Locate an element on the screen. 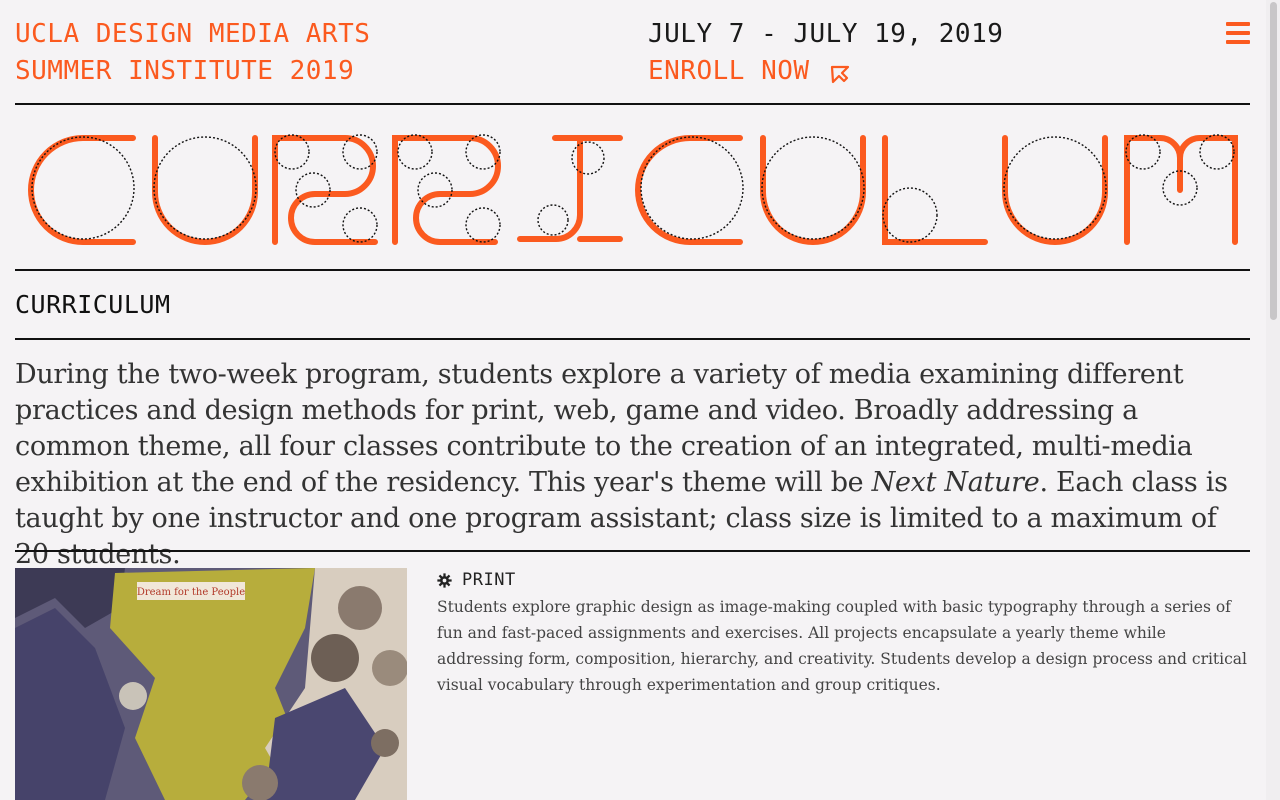 The image size is (1280, 800). image-caption: Dream for the People is located at coordinates (191, 592).